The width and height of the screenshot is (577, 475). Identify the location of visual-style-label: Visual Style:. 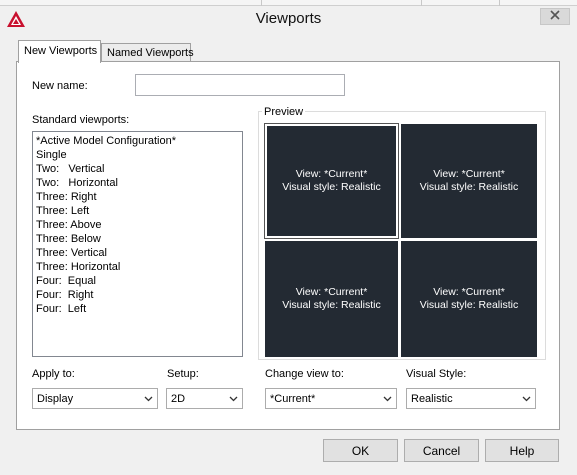
(436, 374).